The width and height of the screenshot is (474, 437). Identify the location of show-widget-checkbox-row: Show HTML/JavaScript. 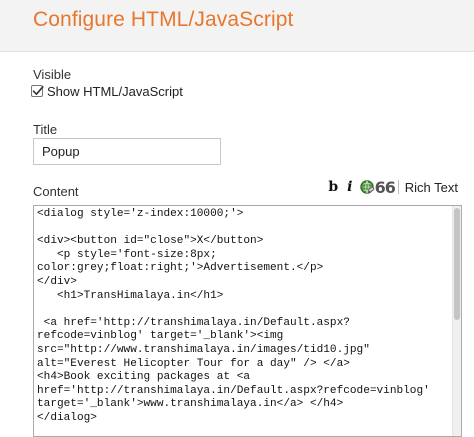
(107, 91).